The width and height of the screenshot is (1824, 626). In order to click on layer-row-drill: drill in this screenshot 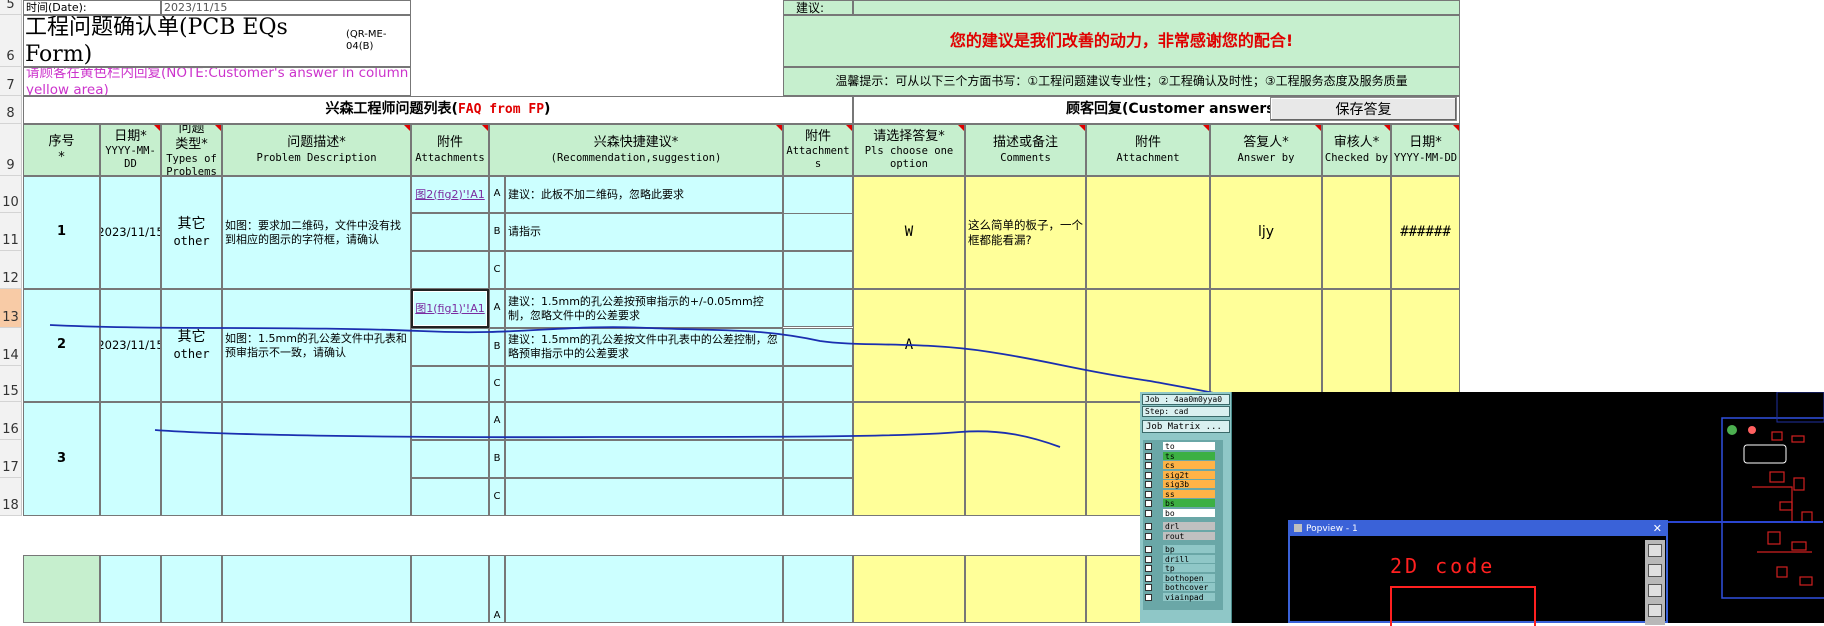, I will do `click(1183, 559)`.